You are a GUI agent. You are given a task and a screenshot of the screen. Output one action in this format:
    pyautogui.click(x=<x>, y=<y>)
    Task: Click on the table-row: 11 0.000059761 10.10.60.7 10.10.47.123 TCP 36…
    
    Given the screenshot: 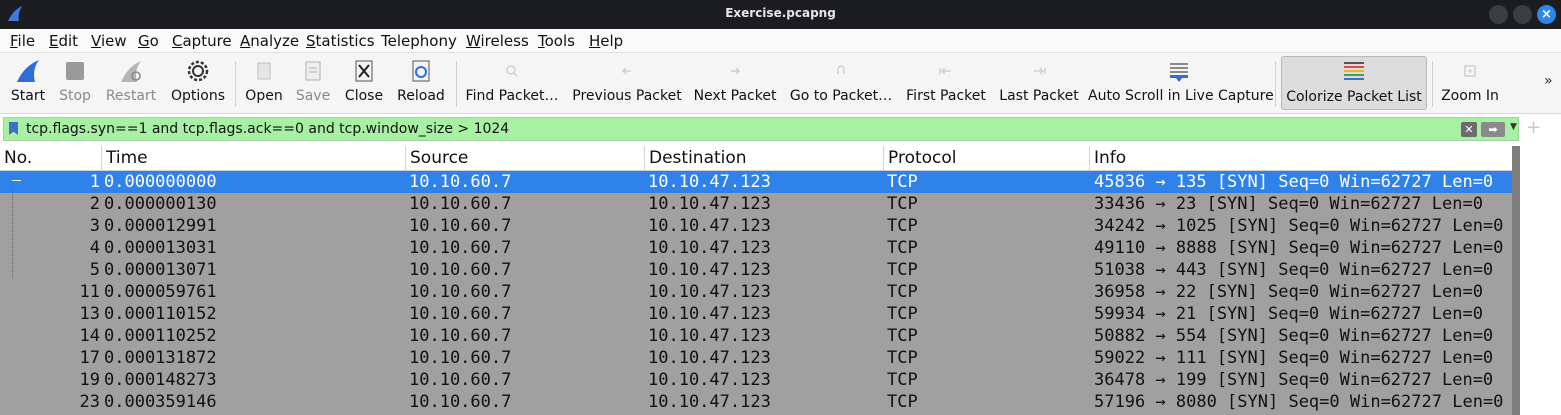 What is the action you would take?
    pyautogui.click(x=756, y=292)
    